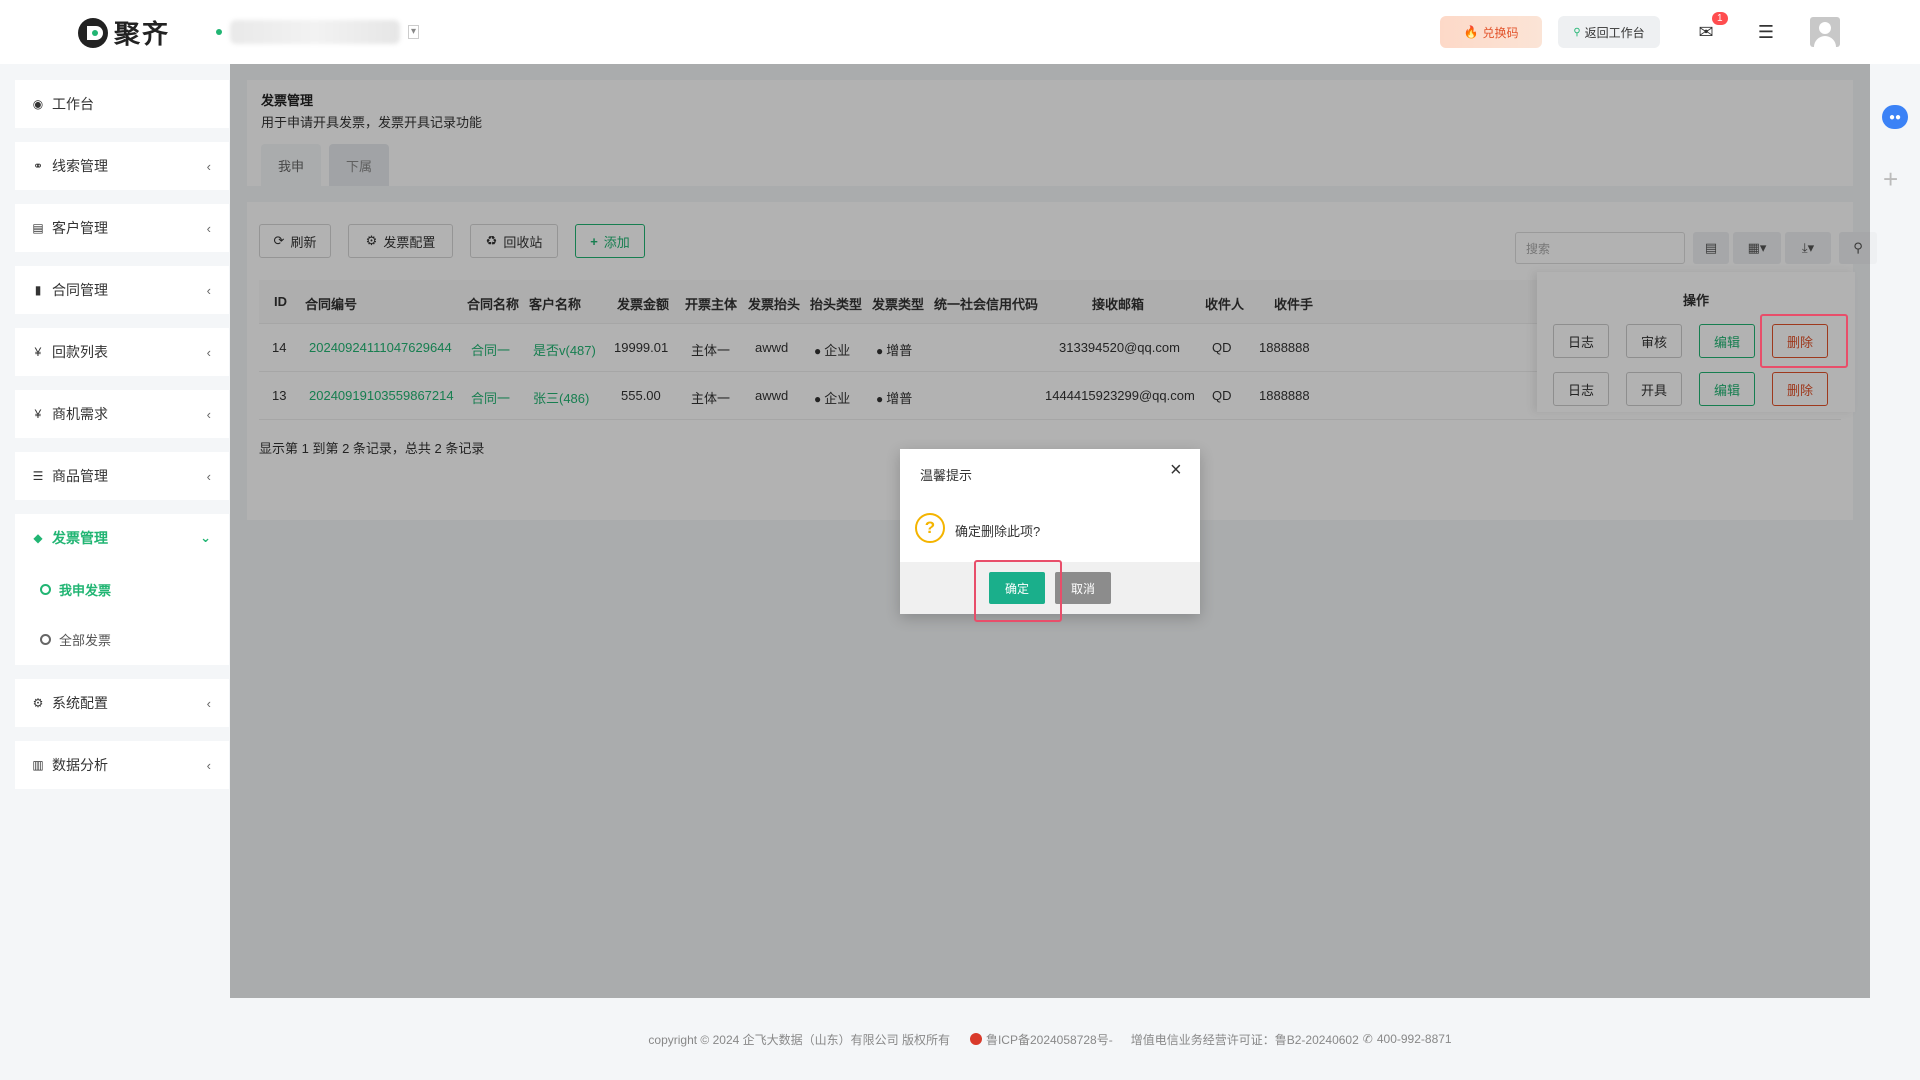 The width and height of the screenshot is (1920, 1080). What do you see at coordinates (80, 765) in the screenshot?
I see `sidebar-item-label: 数据分析` at bounding box center [80, 765].